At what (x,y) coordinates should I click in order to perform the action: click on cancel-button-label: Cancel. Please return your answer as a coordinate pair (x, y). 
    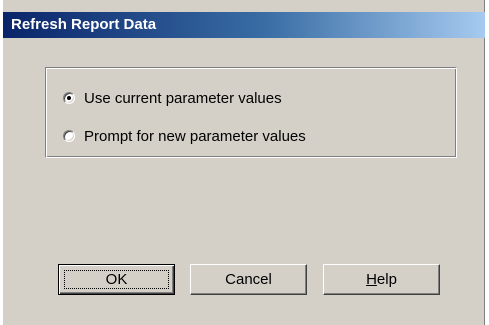
    Looking at the image, I should click on (248, 279).